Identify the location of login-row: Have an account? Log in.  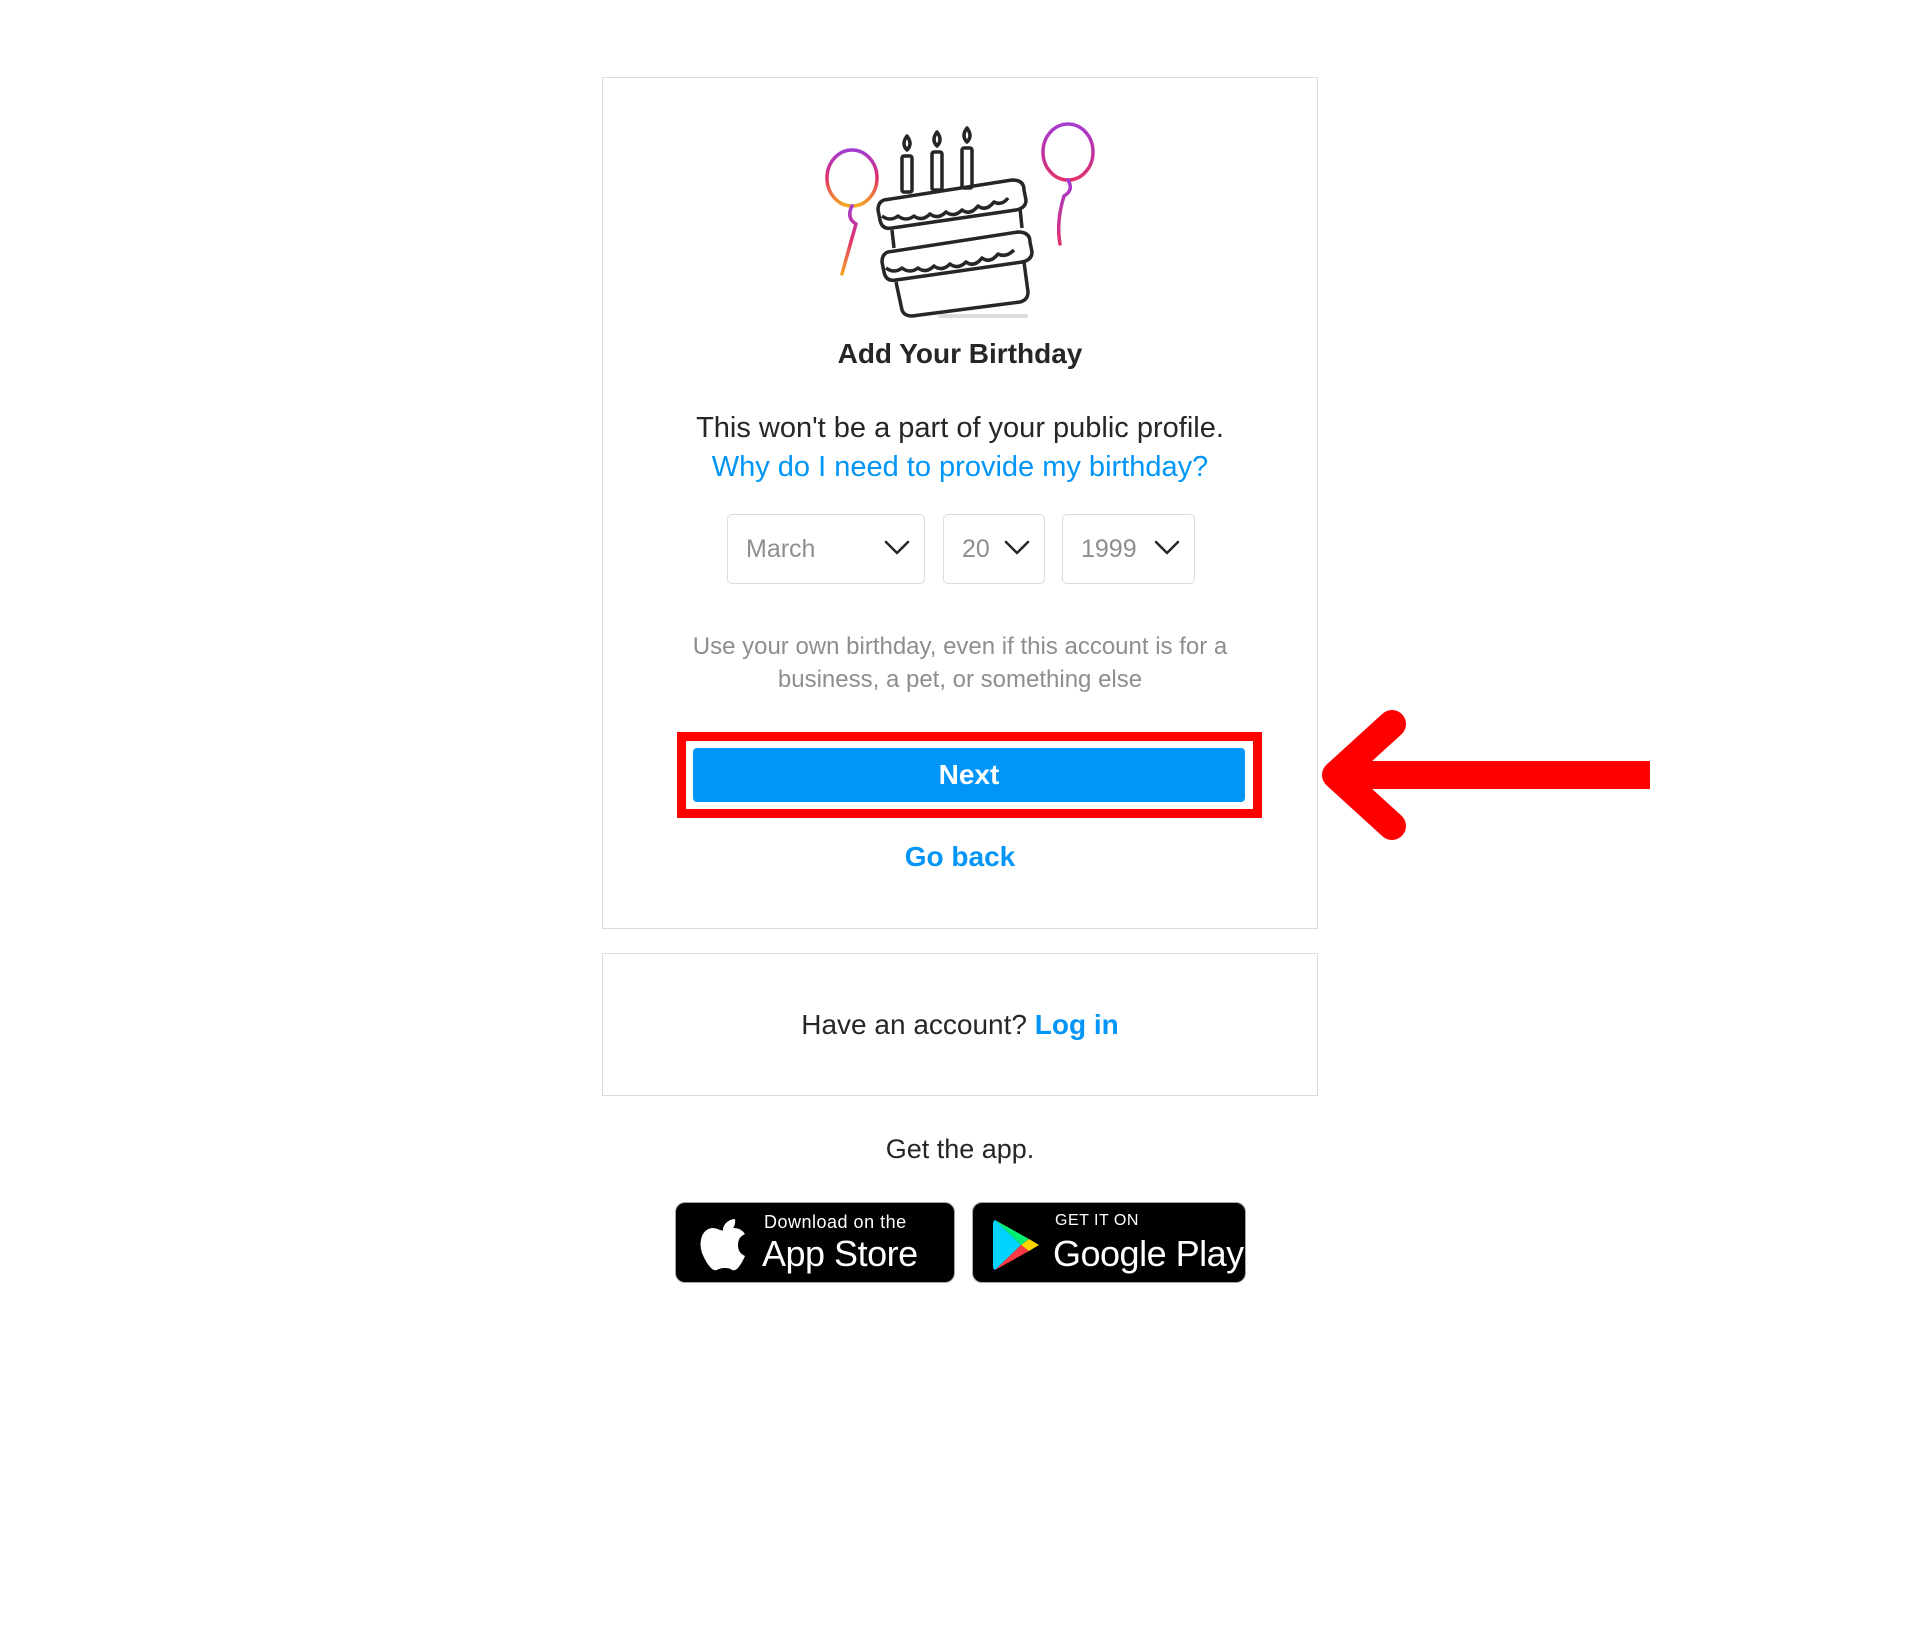
(960, 1025).